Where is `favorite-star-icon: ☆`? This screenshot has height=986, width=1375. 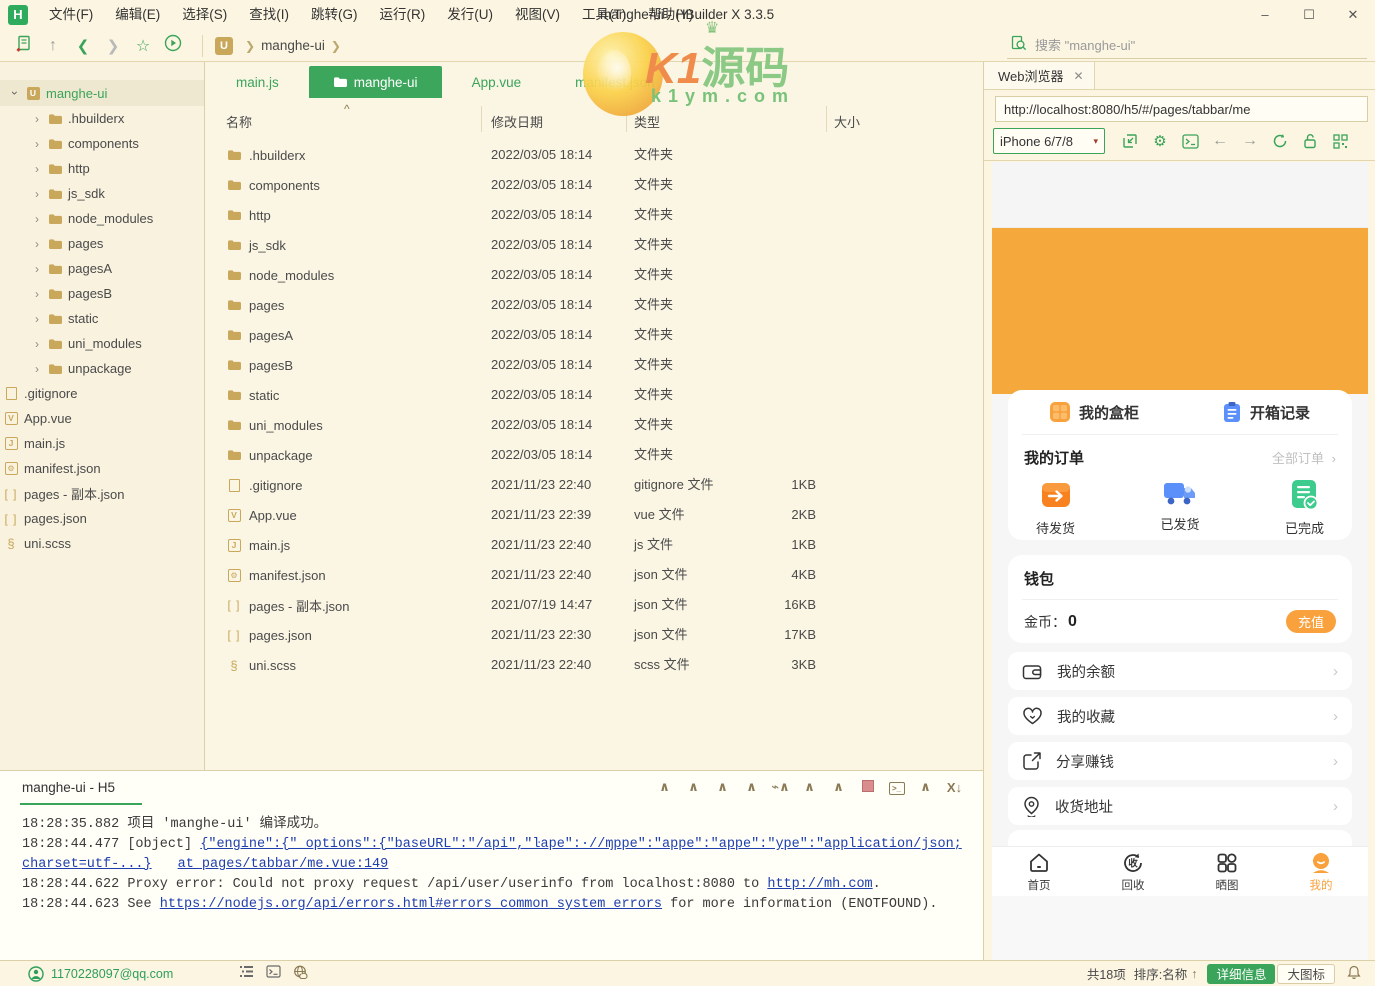 favorite-star-icon: ☆ is located at coordinates (143, 46).